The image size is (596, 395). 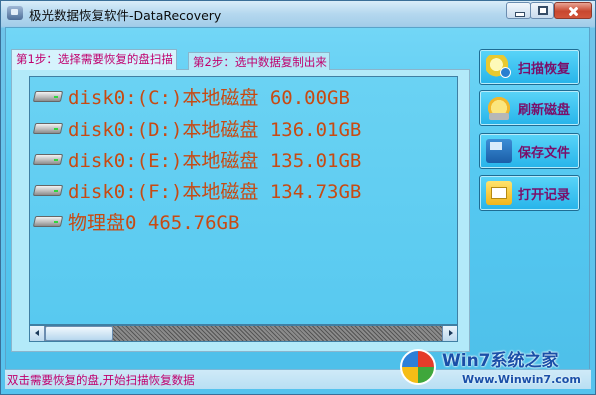 I want to click on disk-label: 物理盘0 465.76GB, so click(x=154, y=222).